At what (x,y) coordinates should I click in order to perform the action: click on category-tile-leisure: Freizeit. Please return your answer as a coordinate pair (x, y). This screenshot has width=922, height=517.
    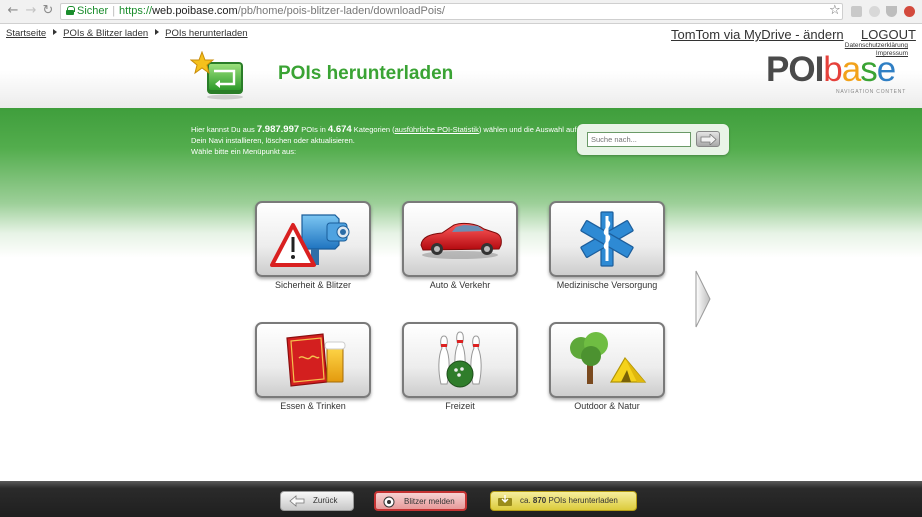
    Looking at the image, I should click on (460, 366).